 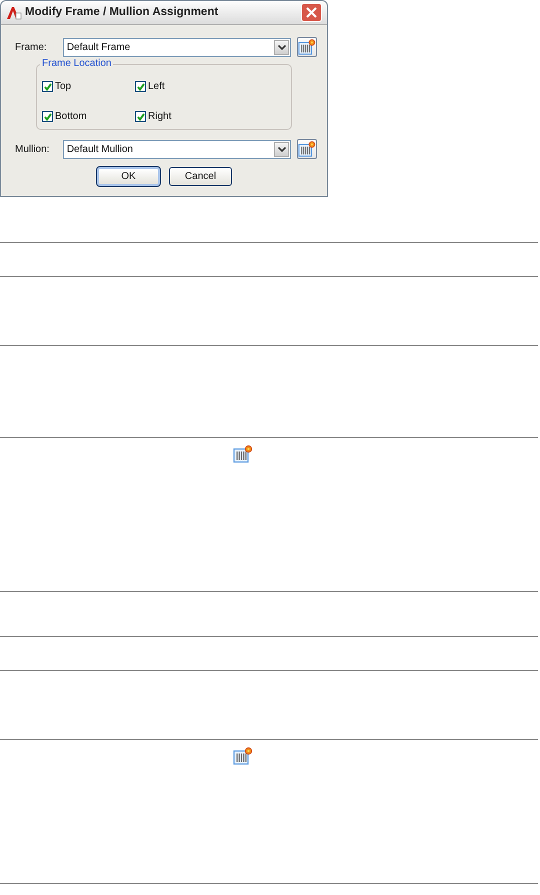 I want to click on close-icon, so click(x=311, y=12).